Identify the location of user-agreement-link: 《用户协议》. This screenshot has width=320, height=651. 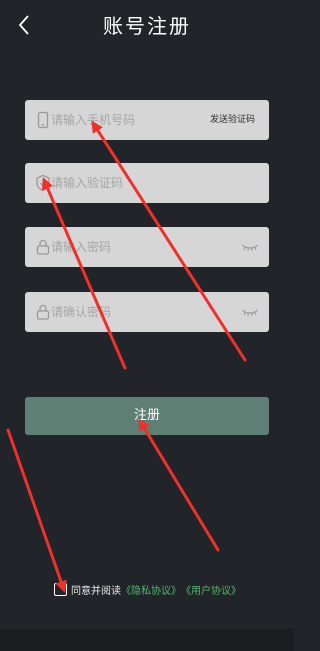
(211, 589).